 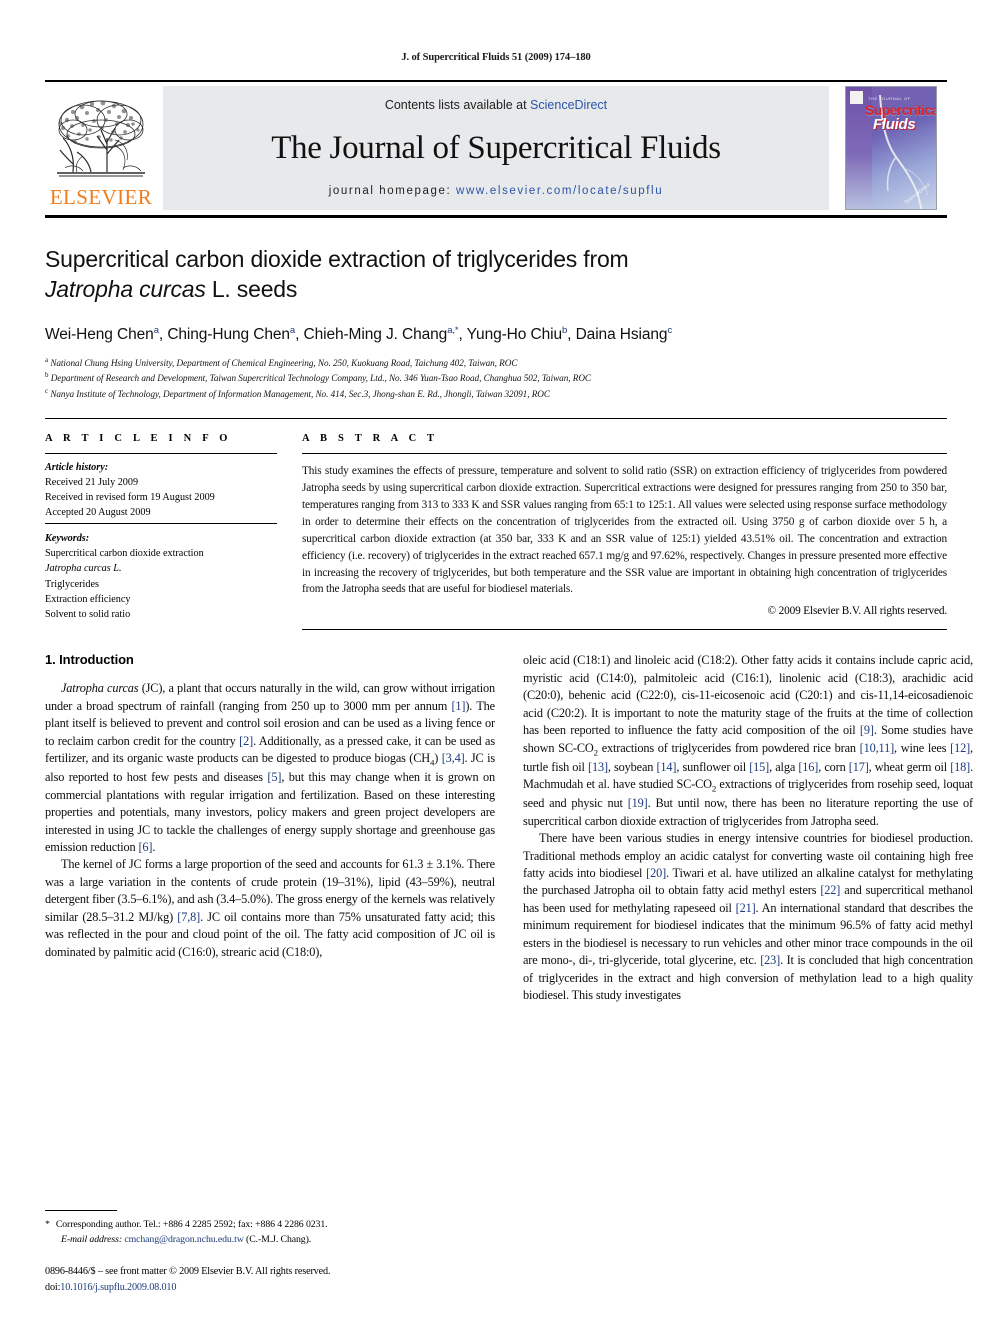 What do you see at coordinates (47, 1225) in the screenshot?
I see `footnote-marker: *` at bounding box center [47, 1225].